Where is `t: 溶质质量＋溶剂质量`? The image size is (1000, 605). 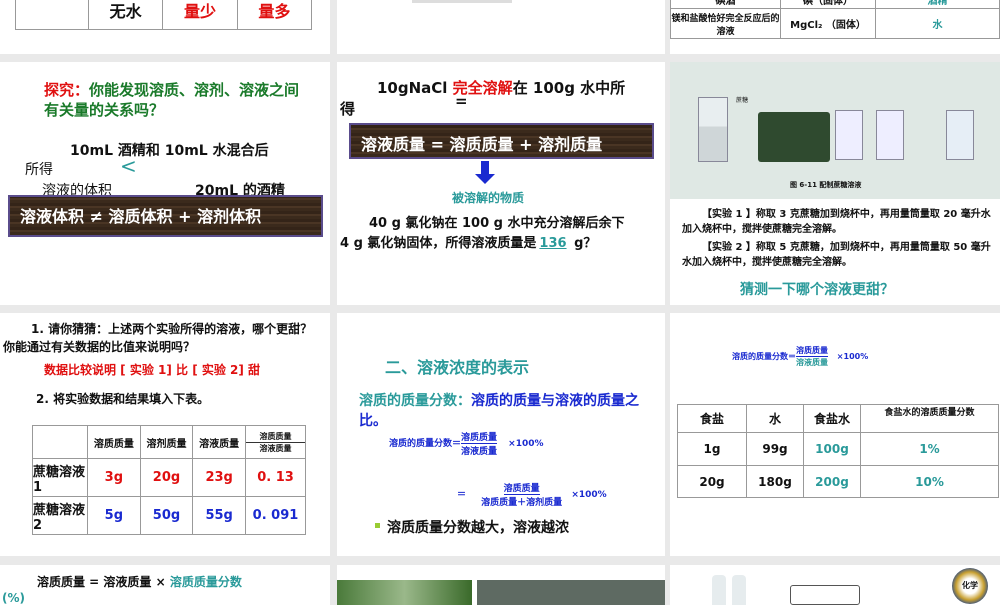 t: 溶质质量＋溶剂质量 is located at coordinates (522, 503).